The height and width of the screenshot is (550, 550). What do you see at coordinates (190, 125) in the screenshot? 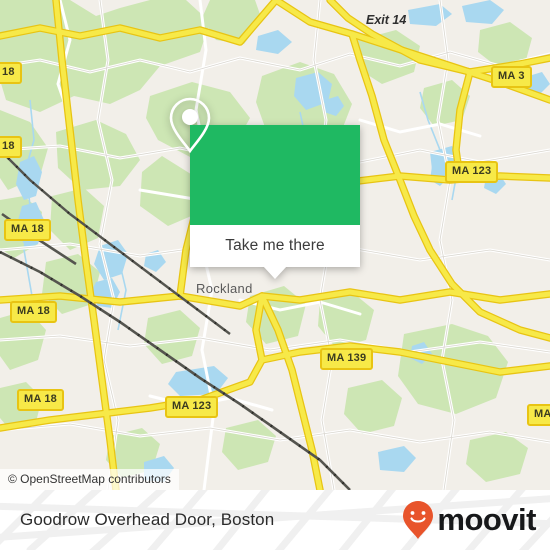
I see `location-pin-icon` at bounding box center [190, 125].